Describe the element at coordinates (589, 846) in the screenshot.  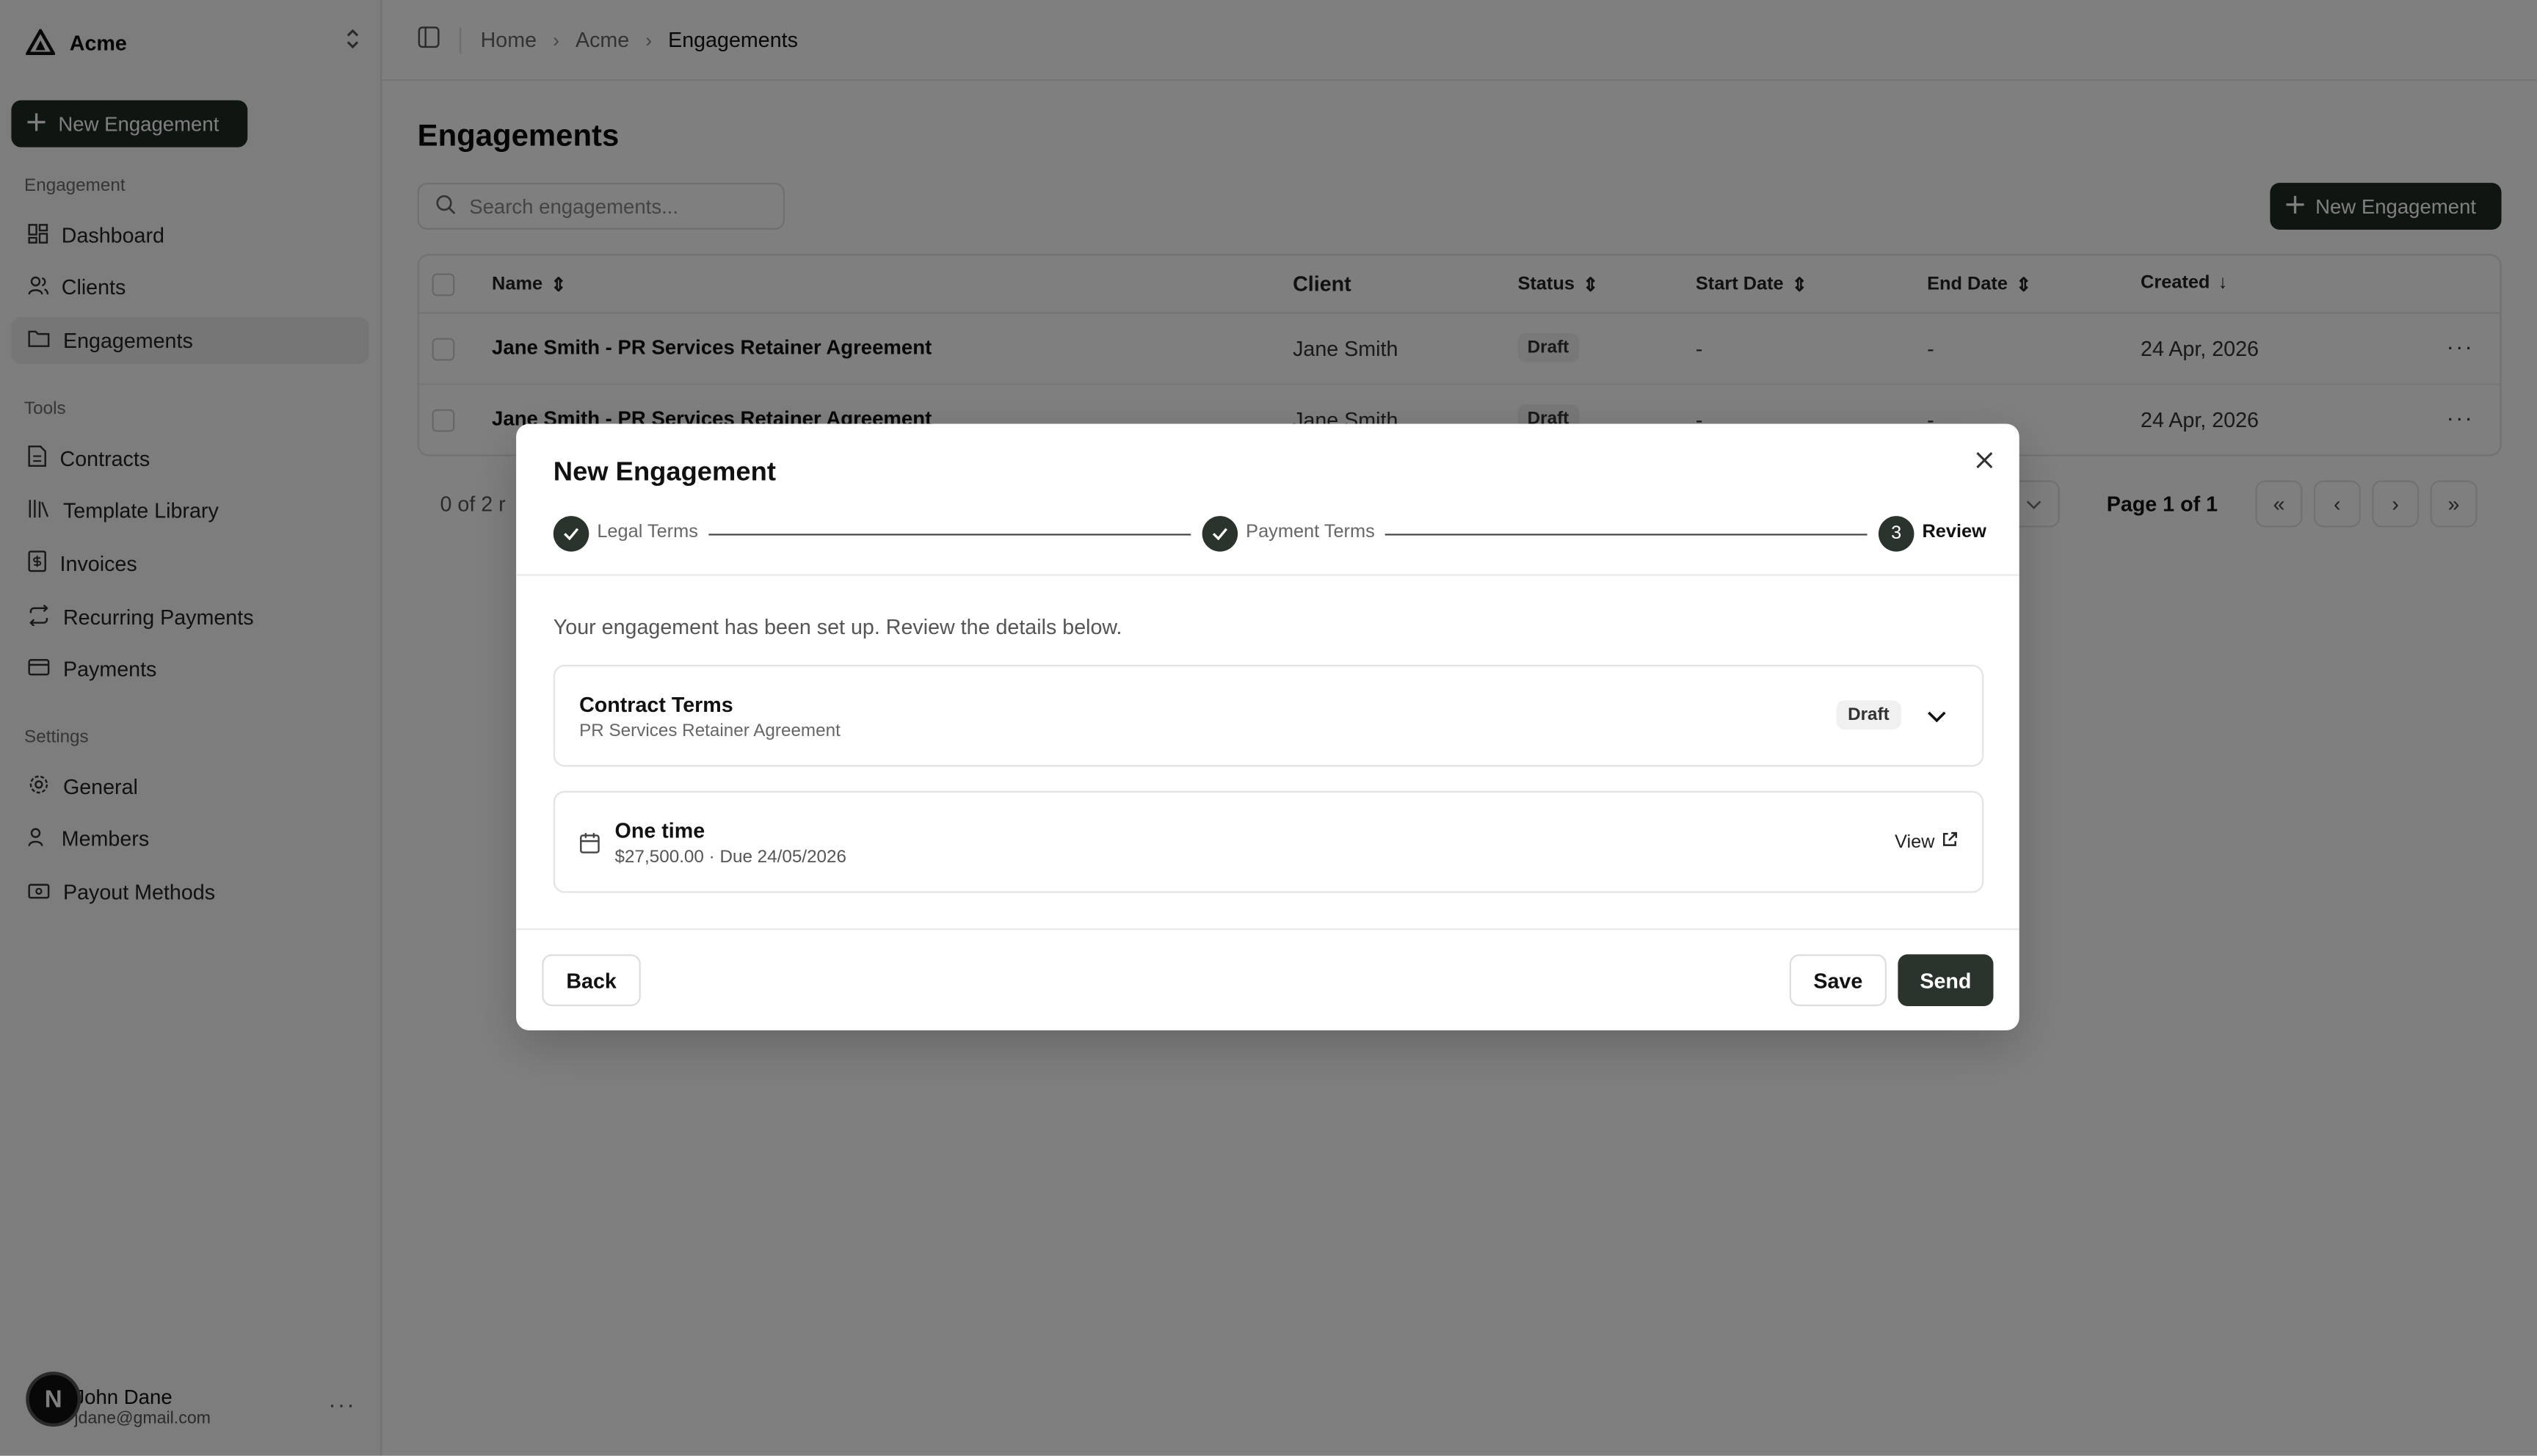
I see `calendar-icon` at that location.